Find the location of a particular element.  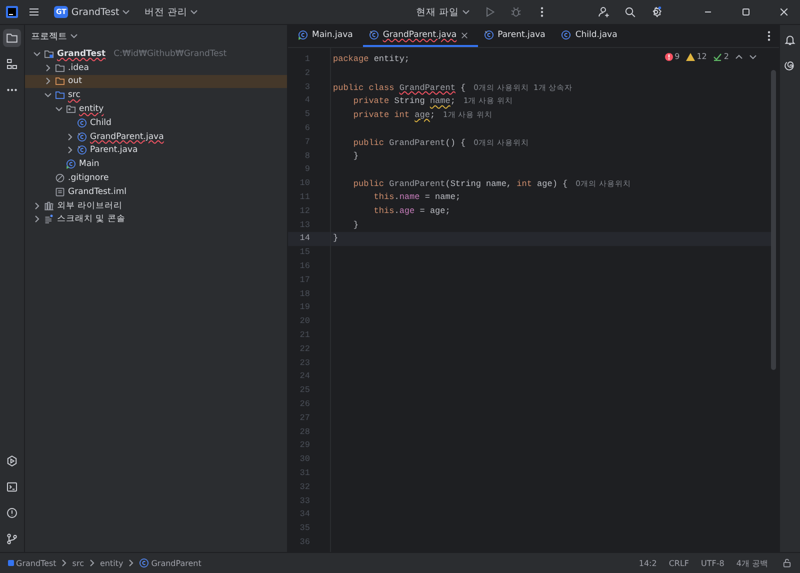

code-token: private int is located at coordinates (381, 115).